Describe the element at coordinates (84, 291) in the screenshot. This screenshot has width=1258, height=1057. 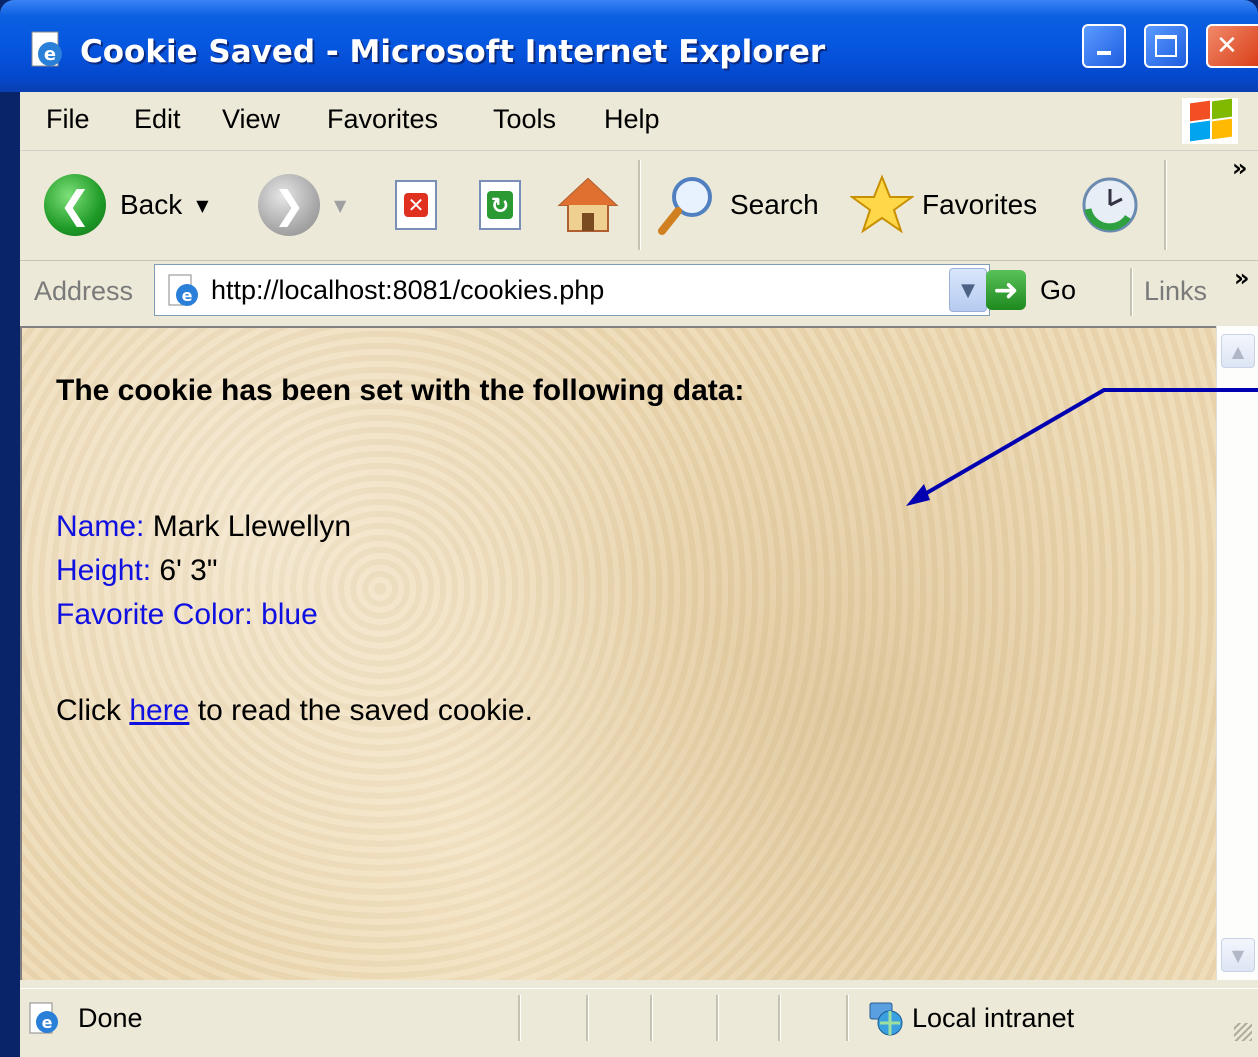
I see `address-label: Address` at that location.